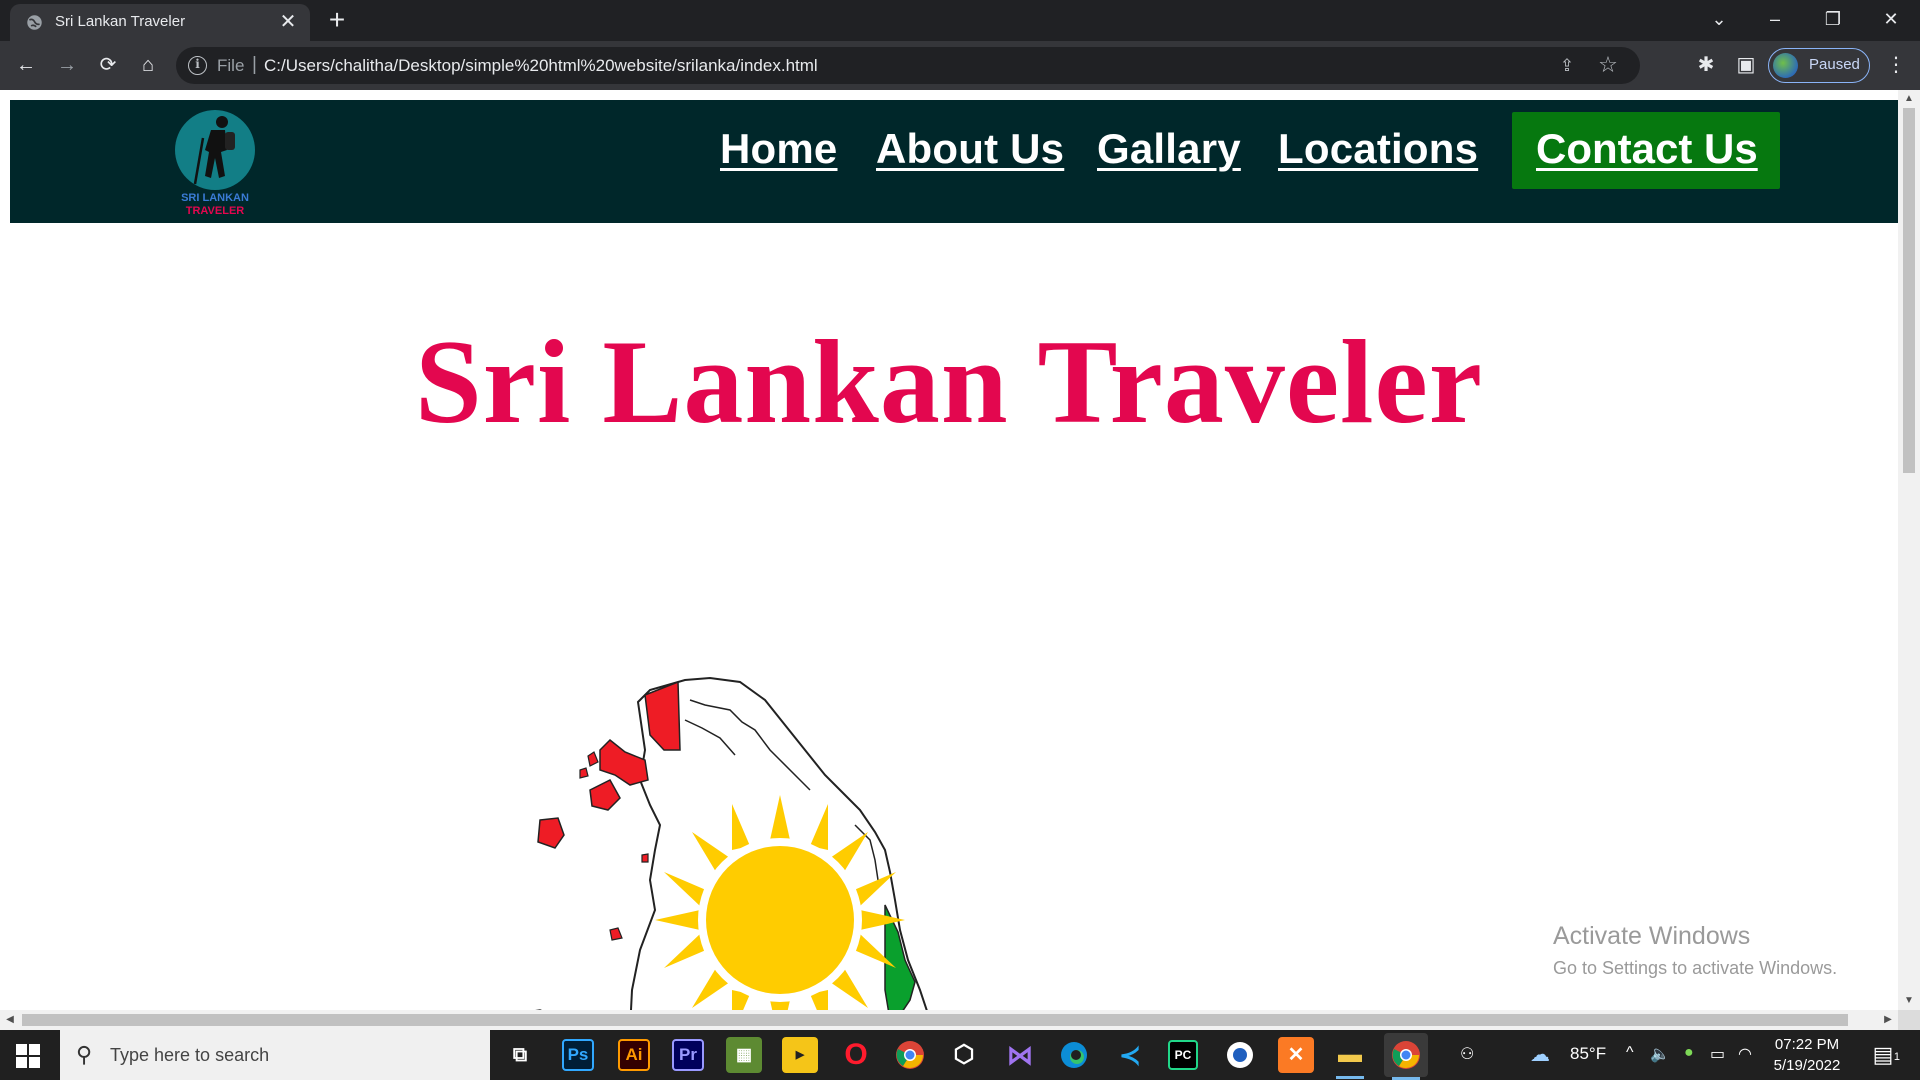 The width and height of the screenshot is (1920, 1080). Describe the element at coordinates (34, 22) in the screenshot. I see `globe-icon` at that location.